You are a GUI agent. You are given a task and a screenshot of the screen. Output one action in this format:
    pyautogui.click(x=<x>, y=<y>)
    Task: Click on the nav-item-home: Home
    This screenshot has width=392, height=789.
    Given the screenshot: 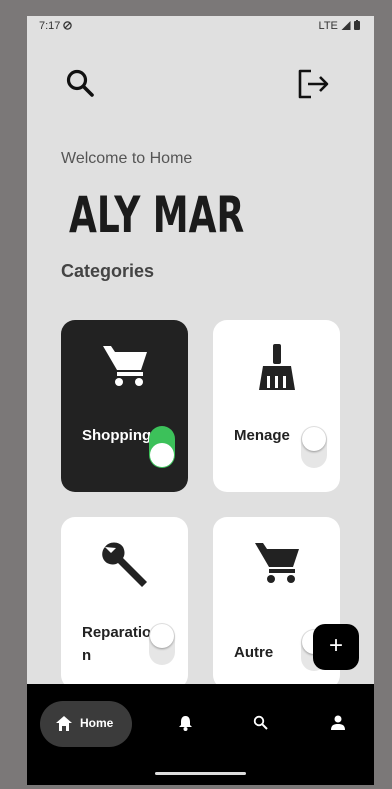 What is the action you would take?
    pyautogui.click(x=86, y=724)
    